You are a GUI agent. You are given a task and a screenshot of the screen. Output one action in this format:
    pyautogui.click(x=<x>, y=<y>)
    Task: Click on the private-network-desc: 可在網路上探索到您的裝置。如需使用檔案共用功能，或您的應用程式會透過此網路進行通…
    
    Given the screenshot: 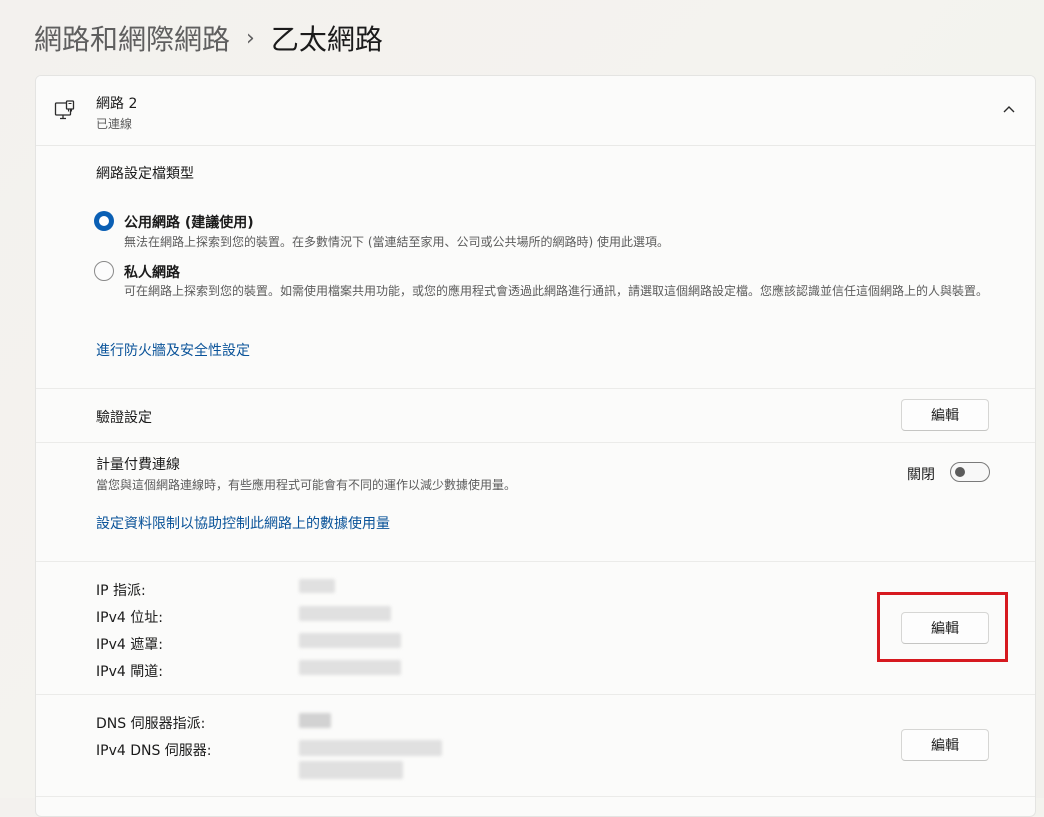 What is the action you would take?
    pyautogui.click(x=556, y=291)
    